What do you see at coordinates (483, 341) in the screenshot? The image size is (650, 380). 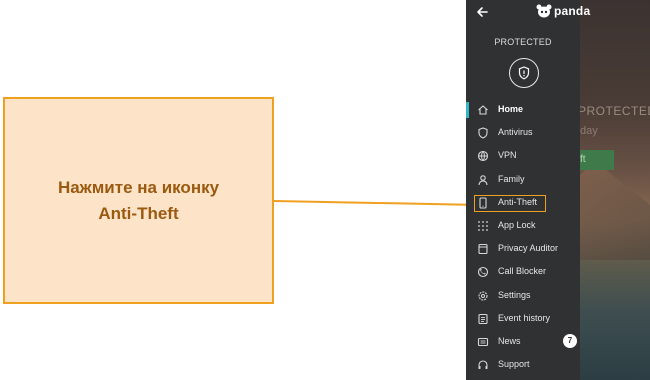 I see `news-icon` at bounding box center [483, 341].